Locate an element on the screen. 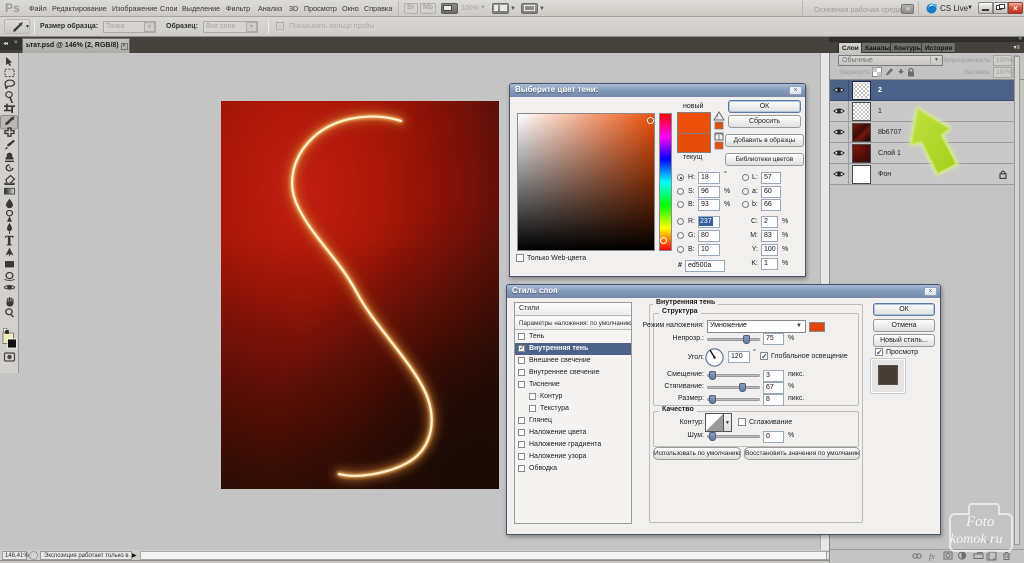 This screenshot has width=1024, height=563. svg-text: fx is located at coordinates (932, 556).